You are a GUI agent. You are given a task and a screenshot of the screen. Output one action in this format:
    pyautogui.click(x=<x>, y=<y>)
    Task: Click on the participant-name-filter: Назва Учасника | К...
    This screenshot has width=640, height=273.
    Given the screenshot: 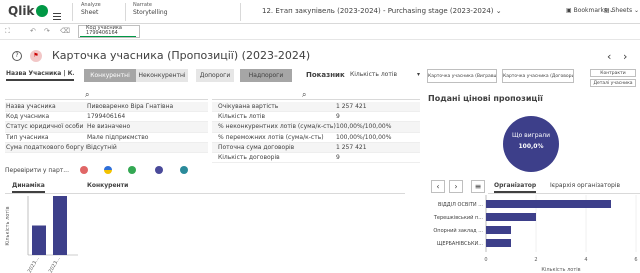 What is the action you would take?
    pyautogui.click(x=40, y=75)
    